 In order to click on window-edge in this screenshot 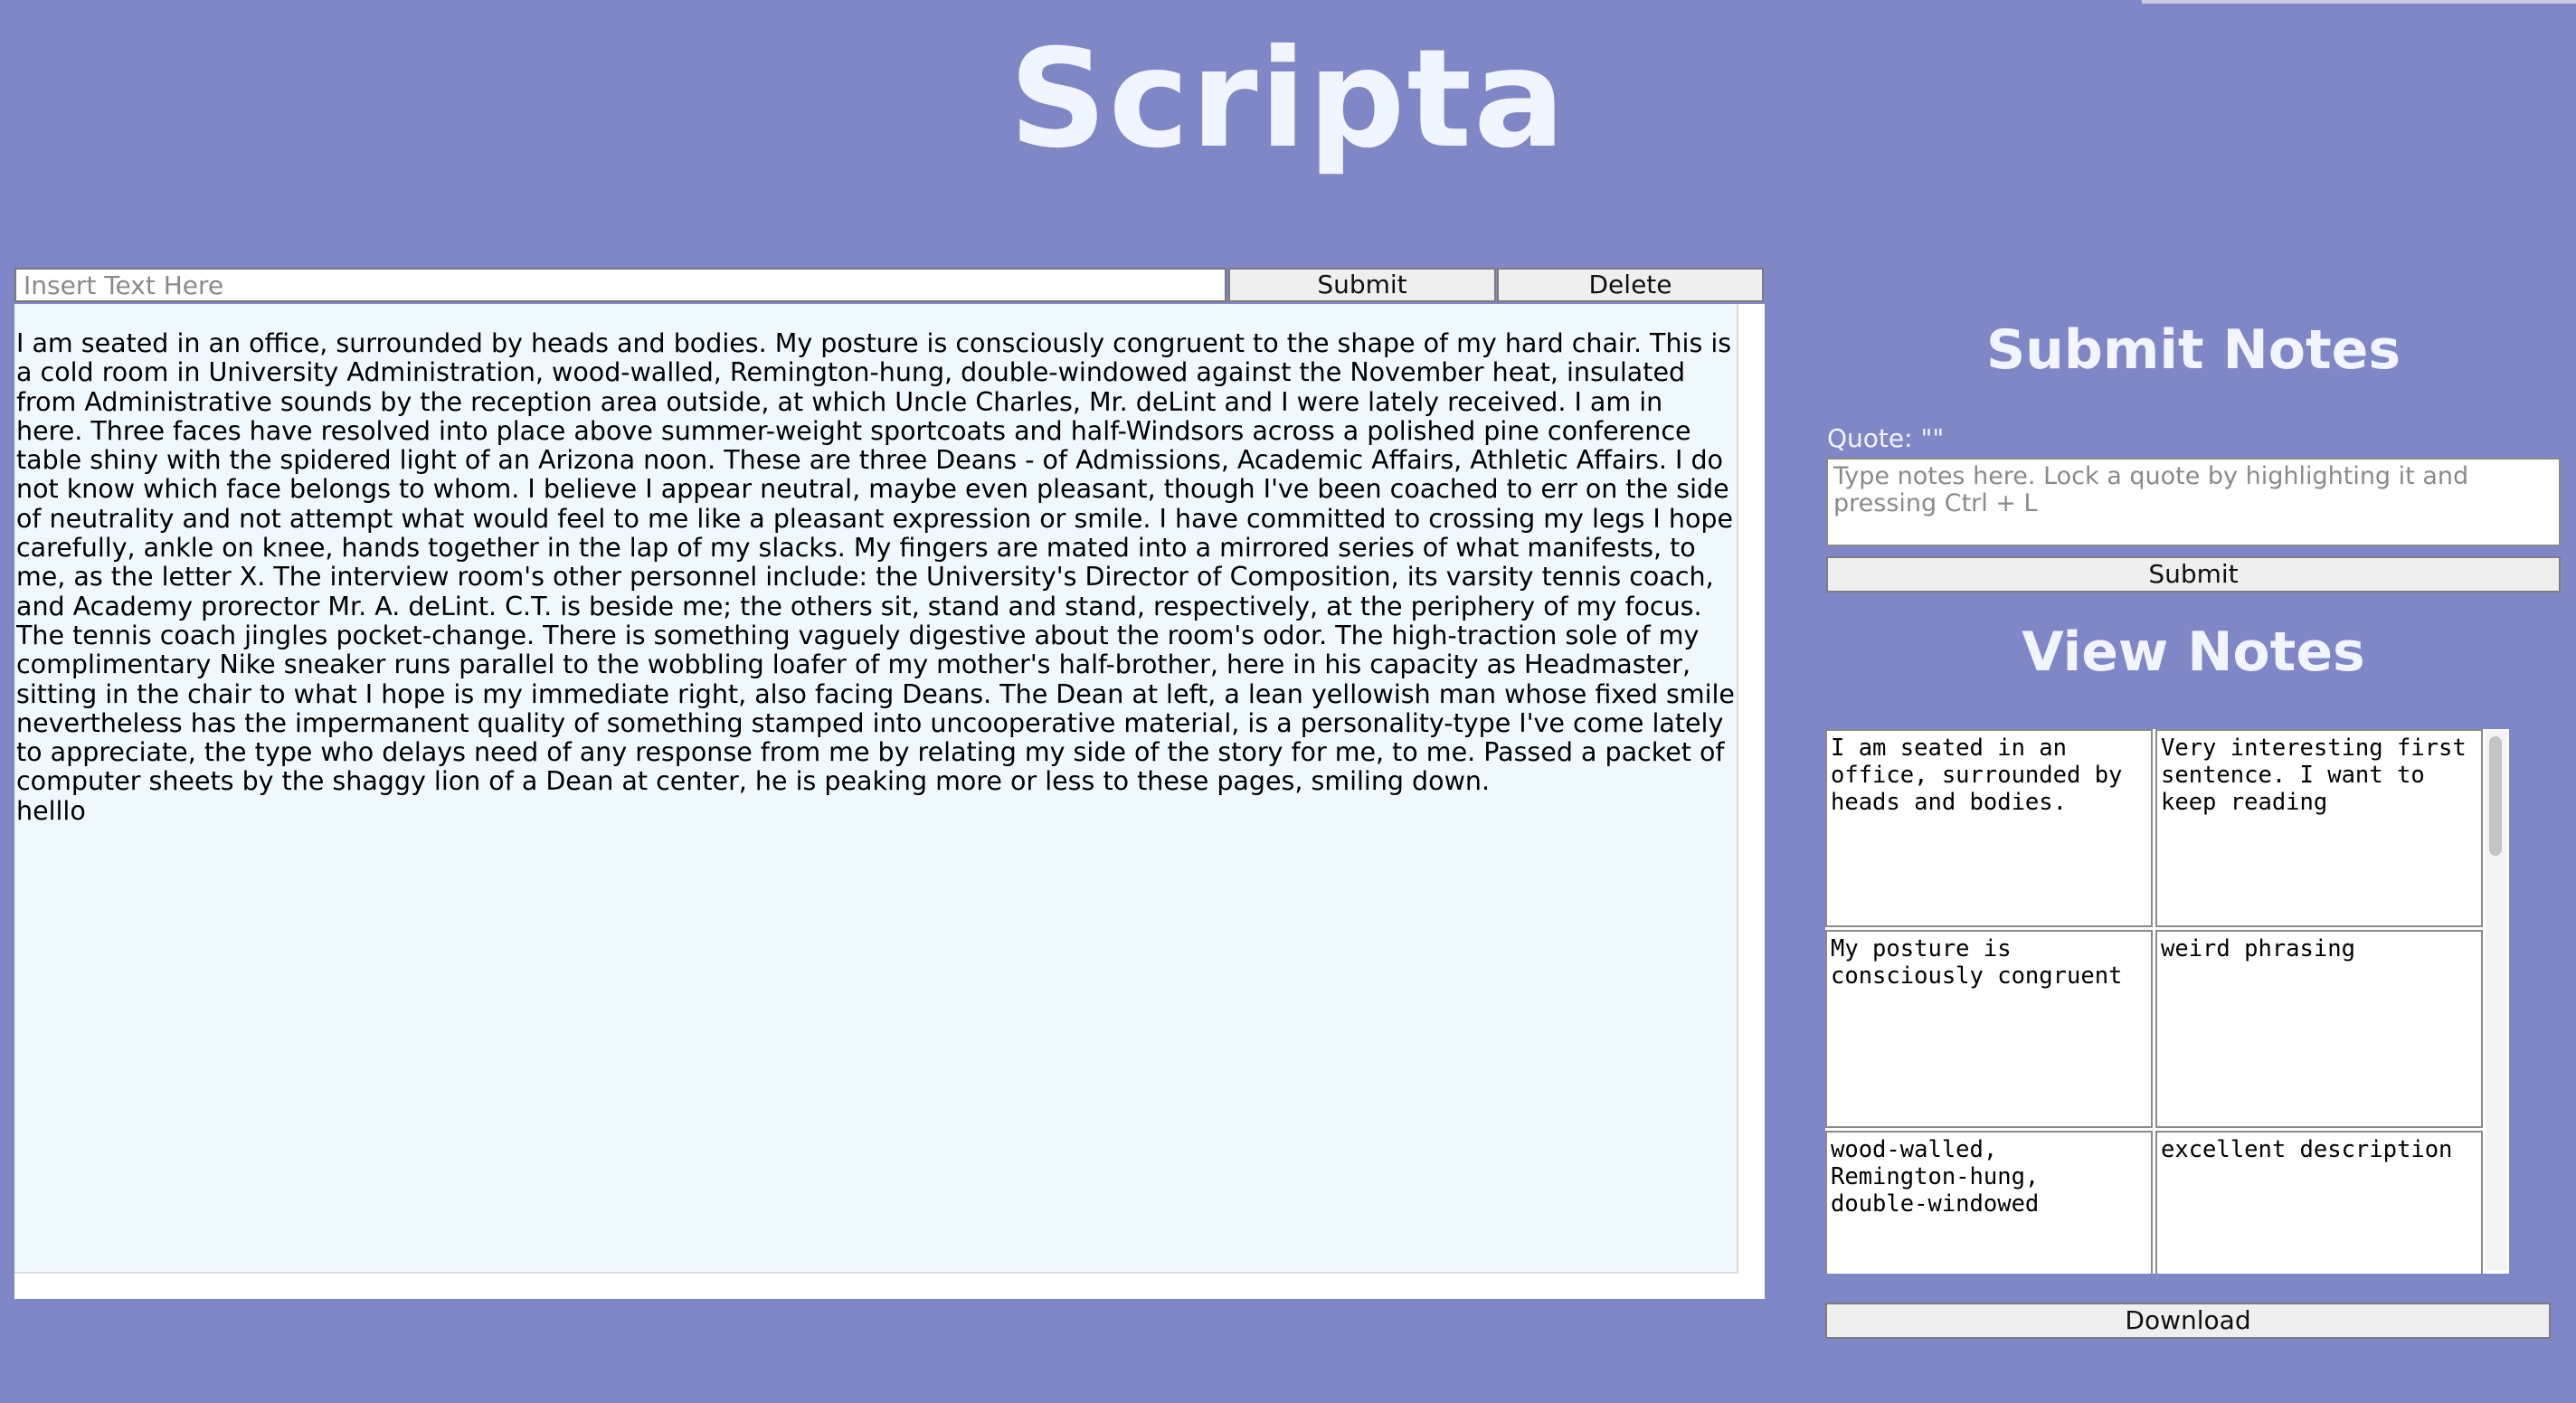, I will do `click(2359, 2)`.